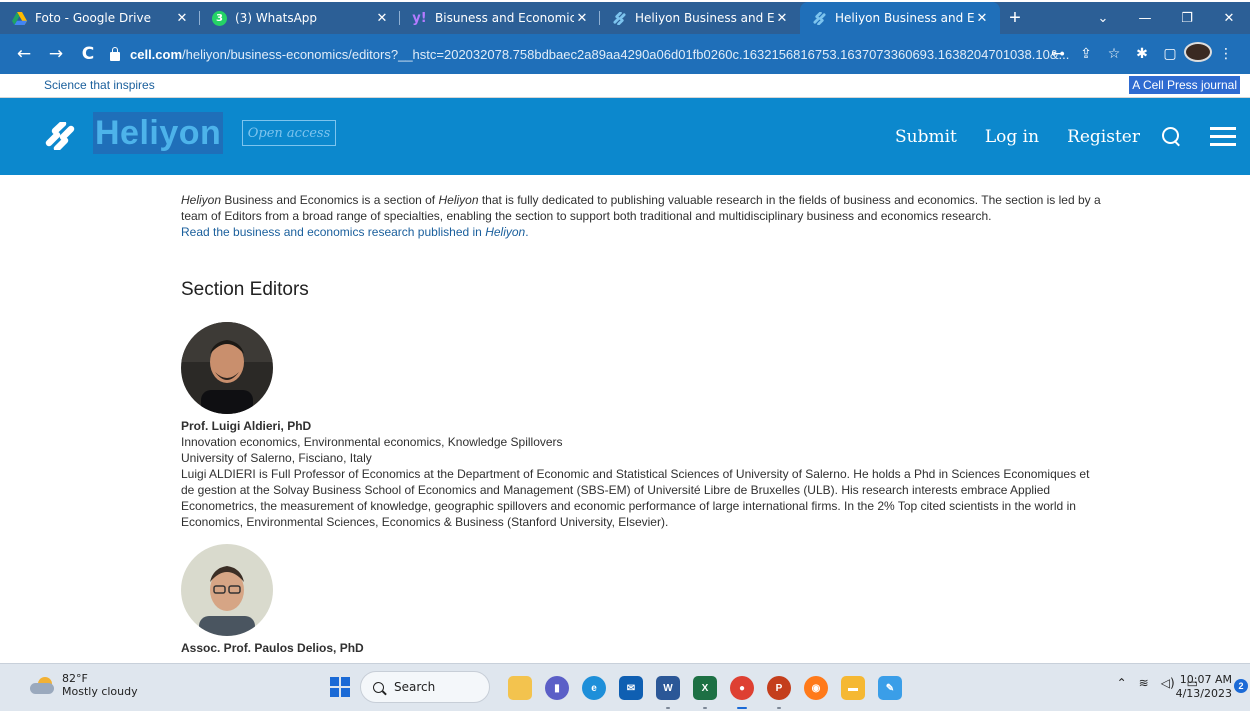  Describe the element at coordinates (816, 688) in the screenshot. I see `firefox-icon: ◉` at that location.